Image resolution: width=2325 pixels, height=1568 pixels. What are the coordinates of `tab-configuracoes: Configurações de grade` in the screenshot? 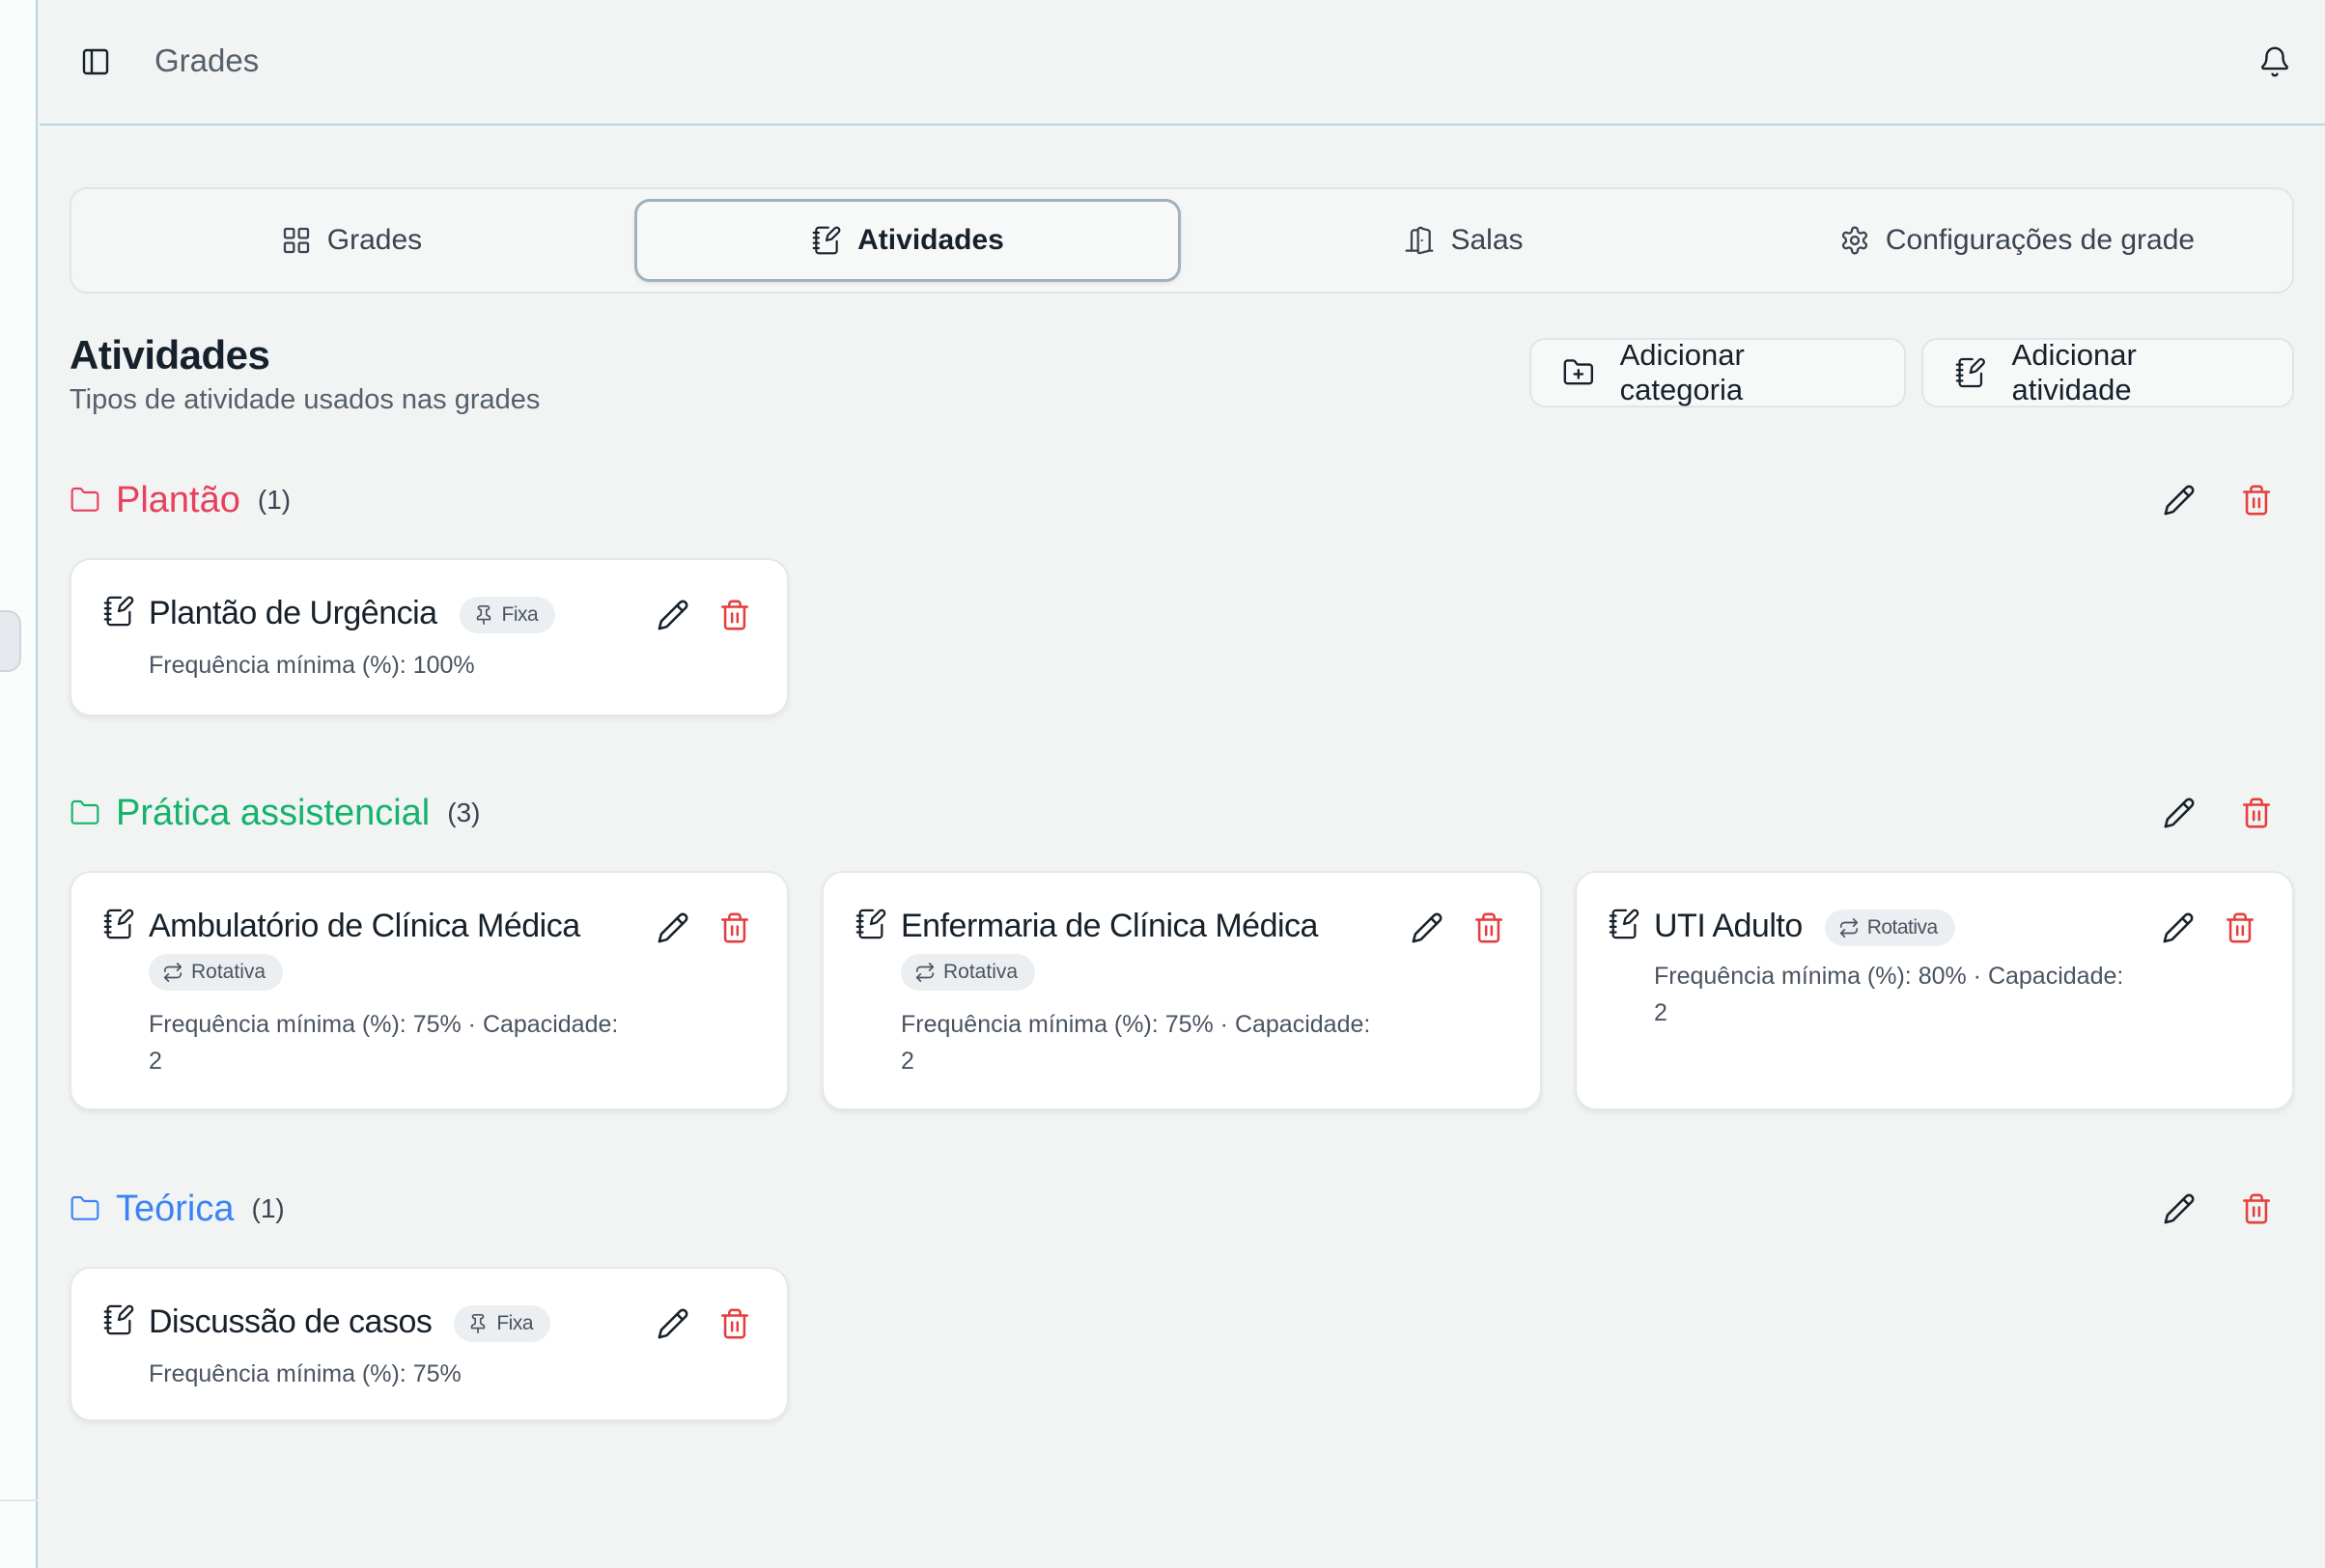 It's located at (2017, 241).